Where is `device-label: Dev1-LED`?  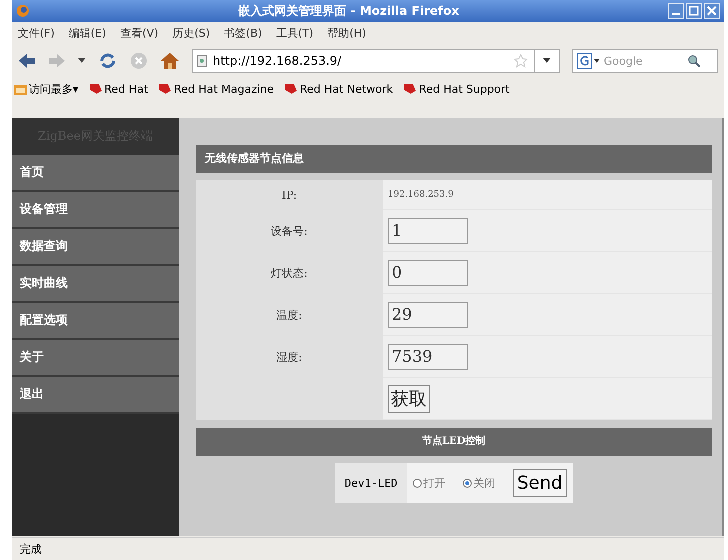 device-label: Dev1-LED is located at coordinates (371, 483).